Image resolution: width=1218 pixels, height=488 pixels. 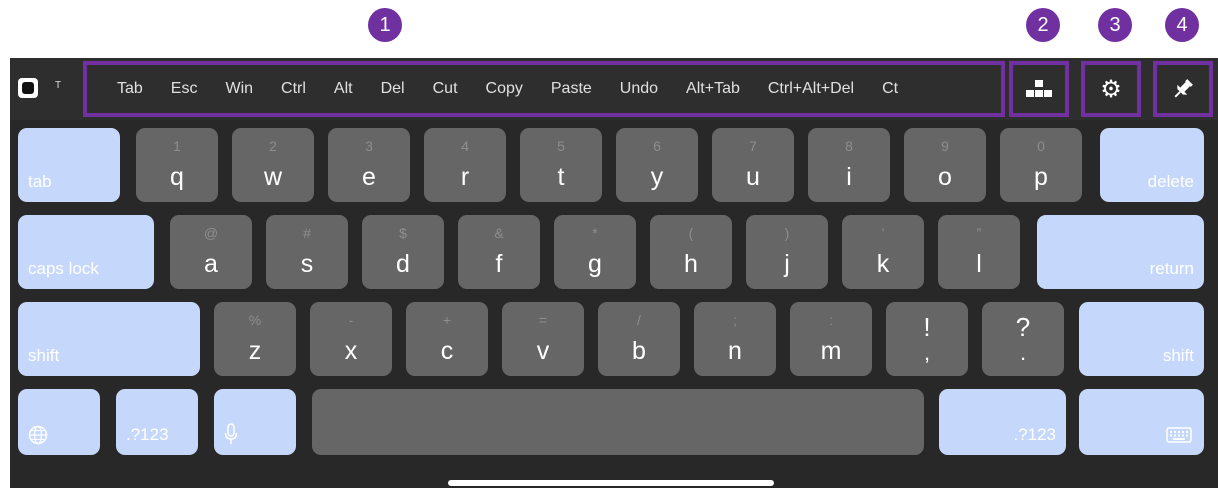 What do you see at coordinates (849, 146) in the screenshot?
I see `key-i-alt: 8` at bounding box center [849, 146].